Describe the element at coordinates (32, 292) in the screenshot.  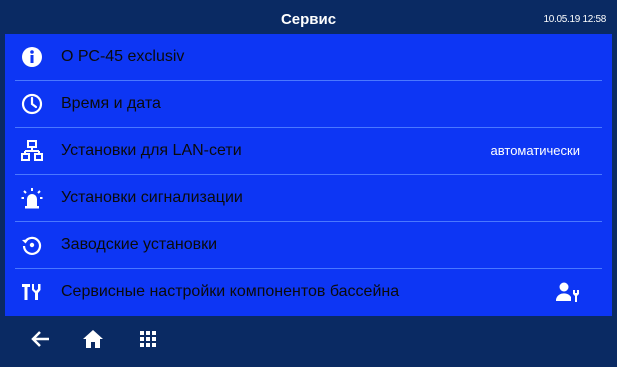
I see `tools-icon` at that location.